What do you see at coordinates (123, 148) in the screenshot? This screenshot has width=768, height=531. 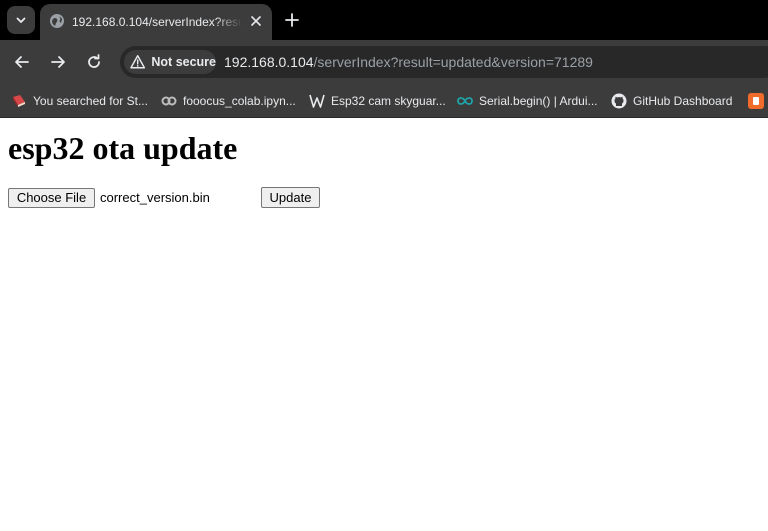 I see `page-title: esp32 ota update` at bounding box center [123, 148].